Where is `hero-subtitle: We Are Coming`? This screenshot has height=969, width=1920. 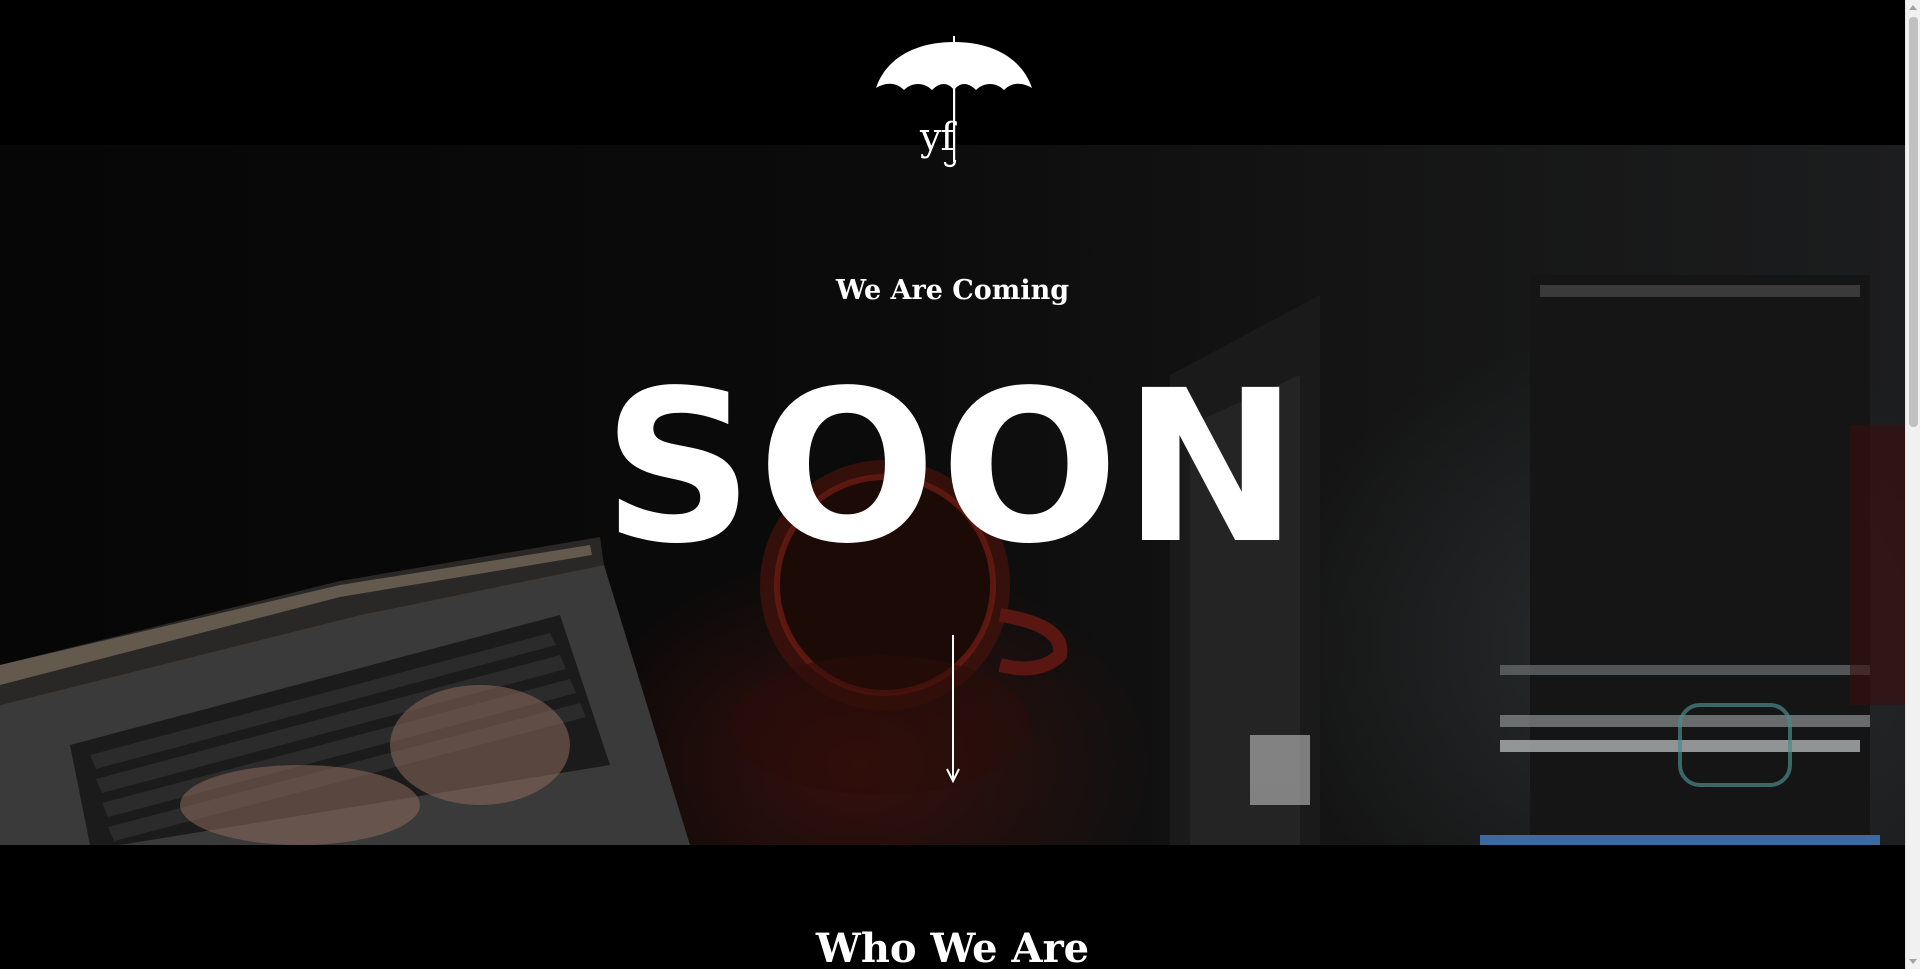 hero-subtitle: We Are Coming is located at coordinates (952, 290).